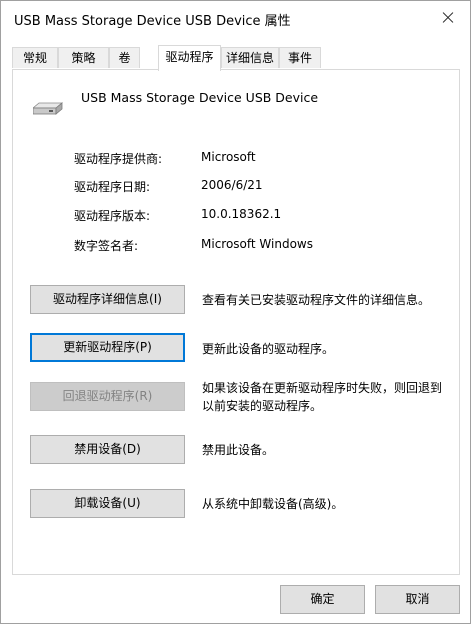 This screenshot has height=624, width=471. Describe the element at coordinates (322, 599) in the screenshot. I see `ok-button: 确定` at that location.